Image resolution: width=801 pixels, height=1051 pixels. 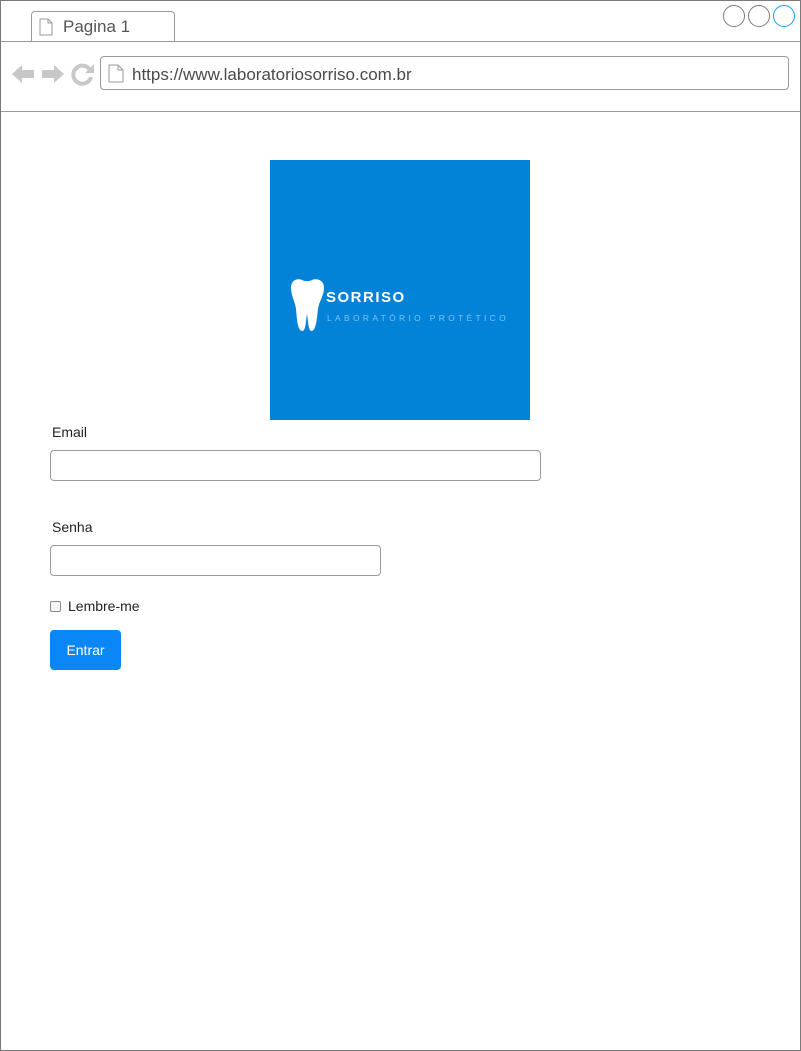 I want to click on email-field, so click(x=295, y=465).